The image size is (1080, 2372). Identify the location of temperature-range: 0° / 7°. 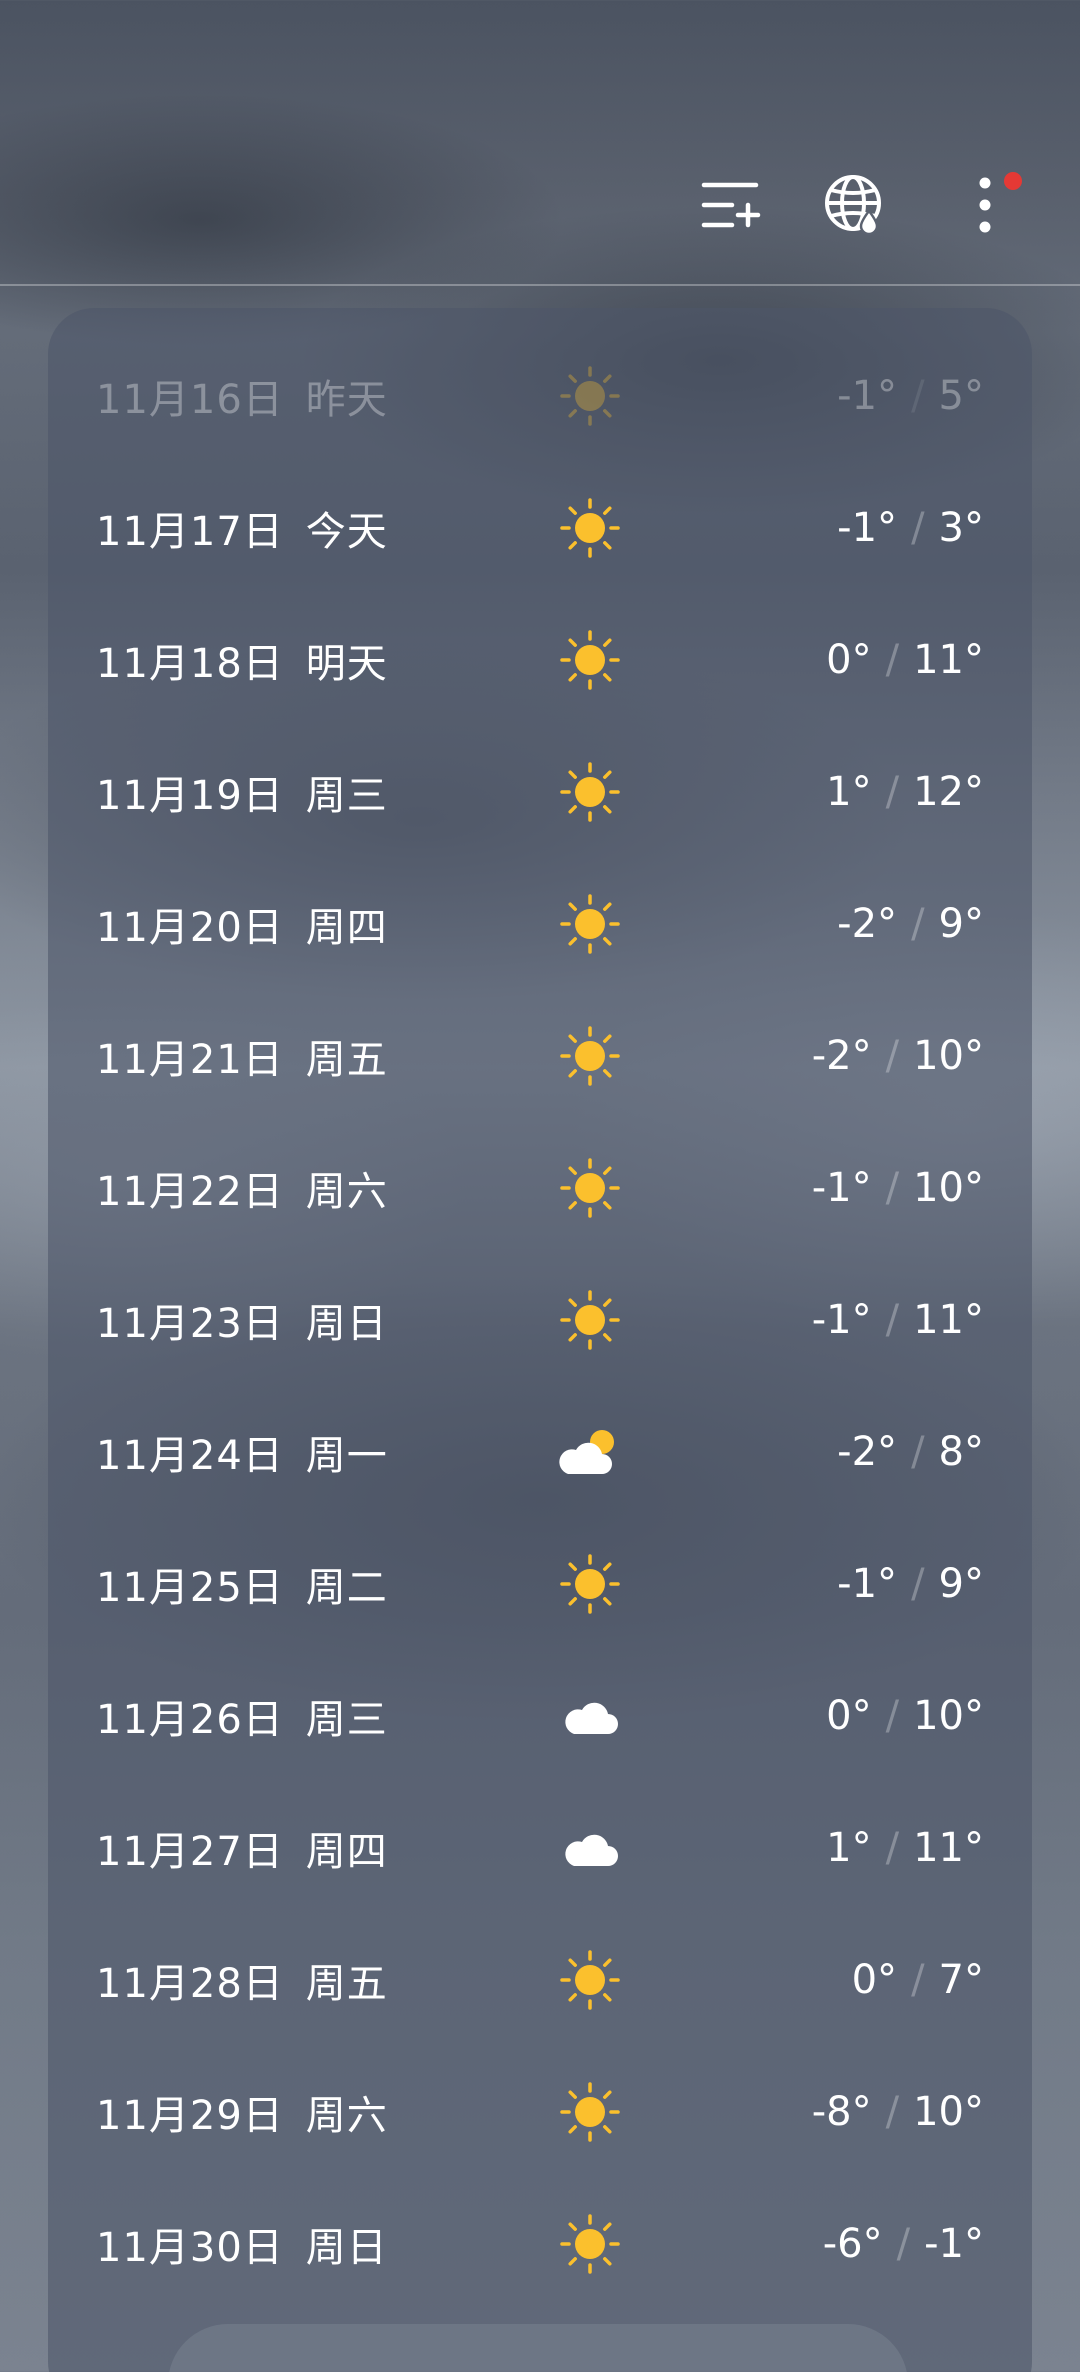
(918, 1980).